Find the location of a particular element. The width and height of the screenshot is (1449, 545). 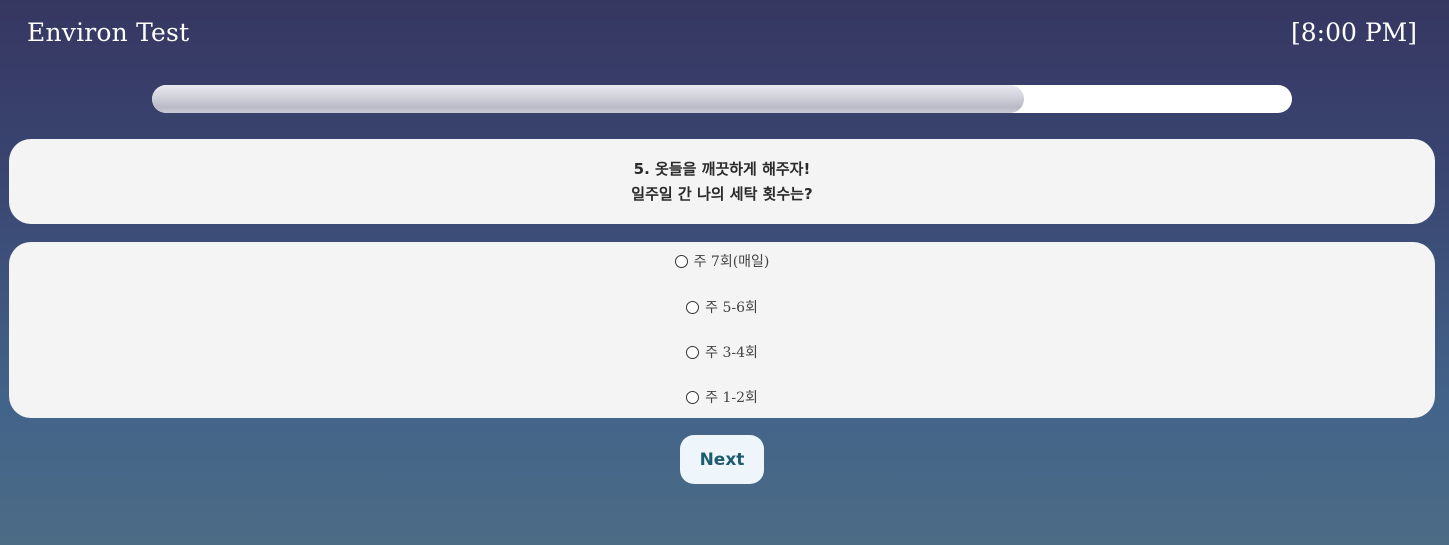

option-0: 주 7회(매일) is located at coordinates (722, 261).